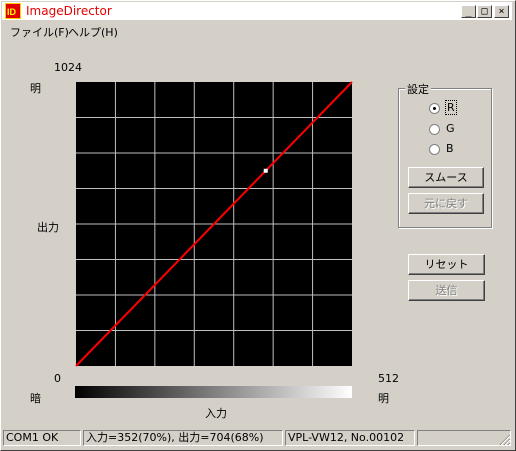 This screenshot has width=516, height=451. Describe the element at coordinates (265, 170) in the screenshot. I see `curve-control-point` at that location.